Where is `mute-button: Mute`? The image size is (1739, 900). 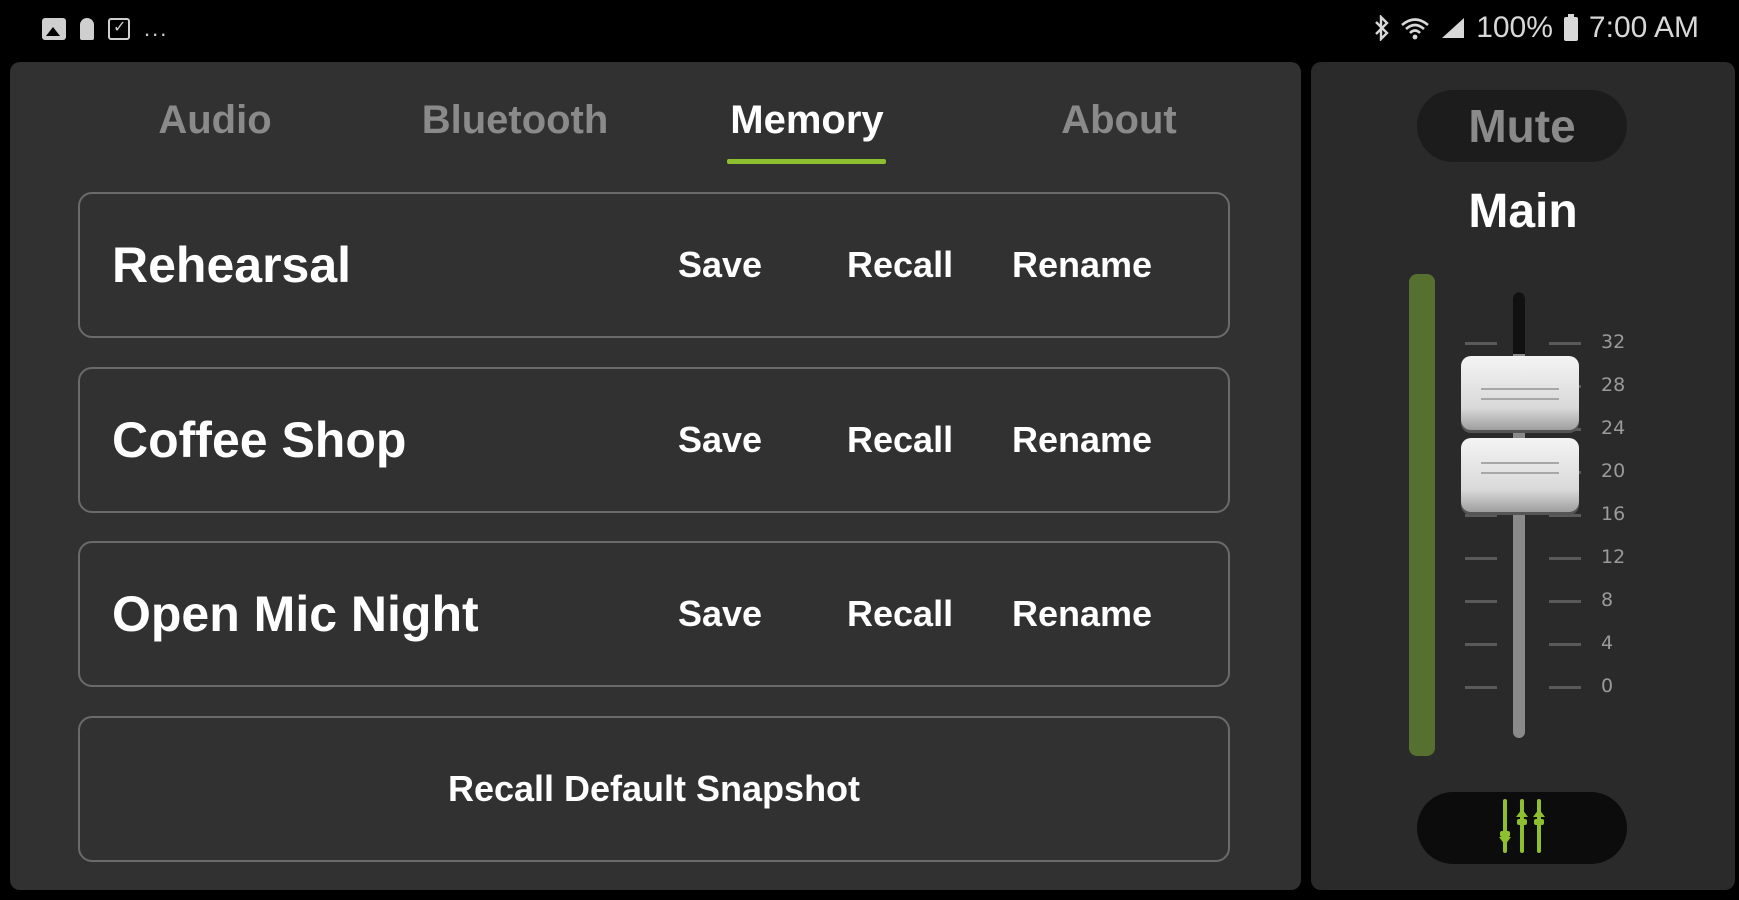
mute-button: Mute is located at coordinates (1522, 126).